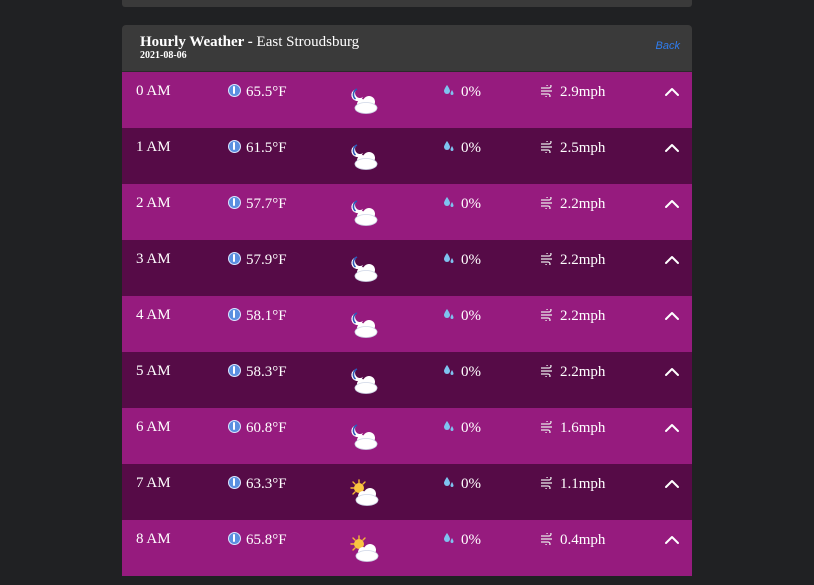 The width and height of the screenshot is (814, 585). Describe the element at coordinates (153, 427) in the screenshot. I see `hour-label: 6 AM` at that location.